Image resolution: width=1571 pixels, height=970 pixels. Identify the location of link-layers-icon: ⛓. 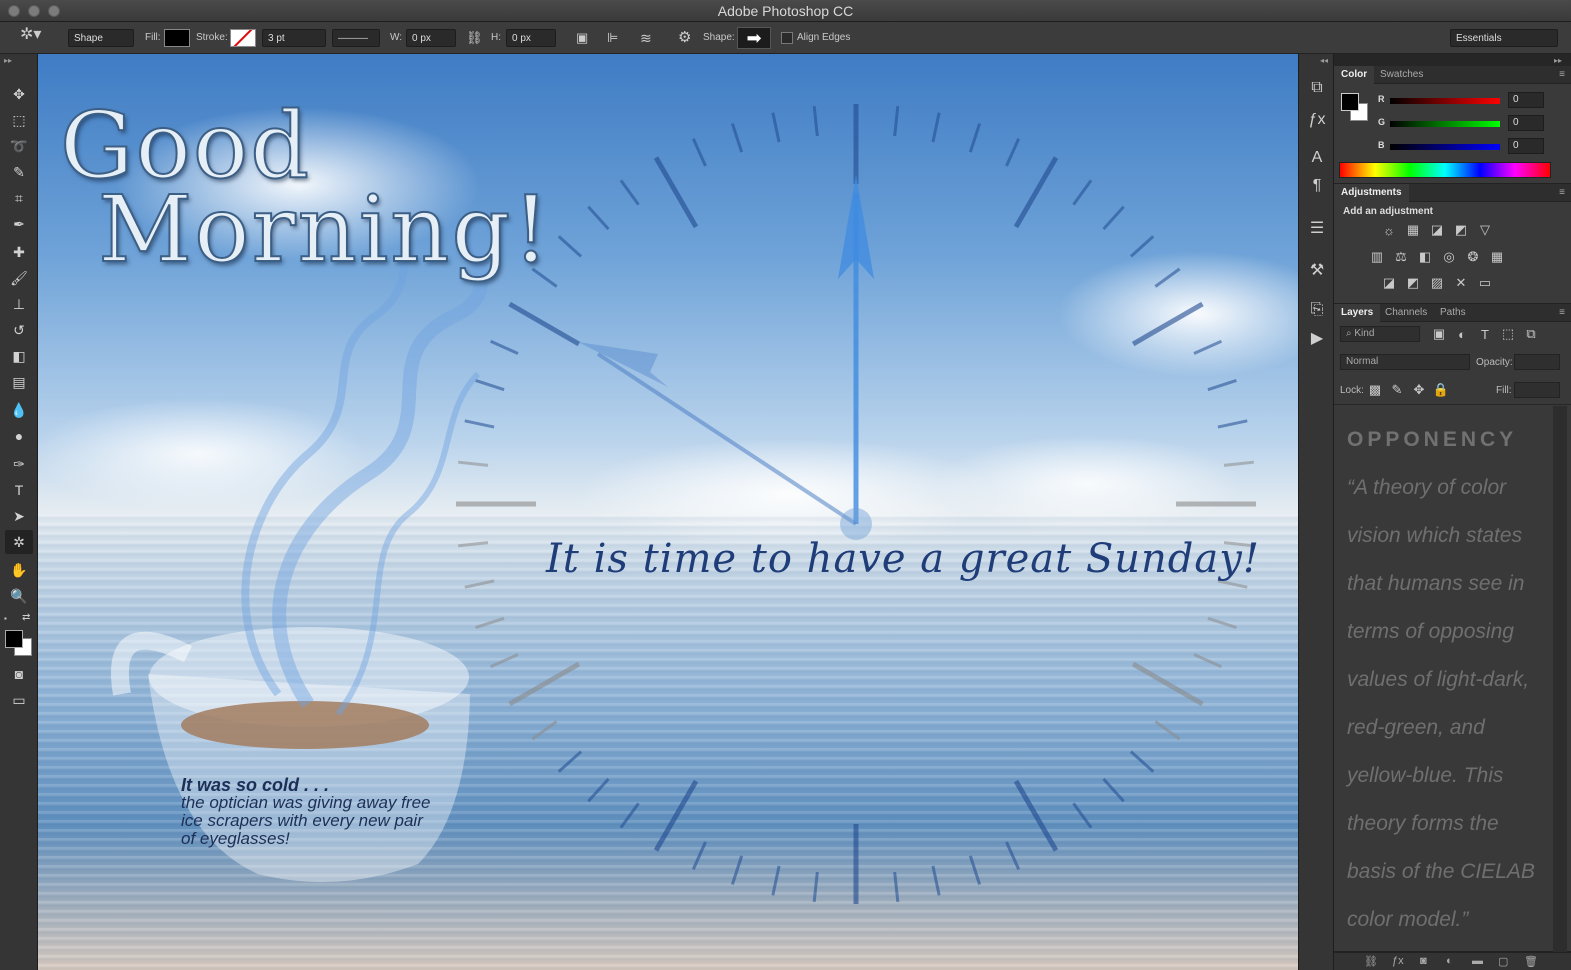
(1371, 961).